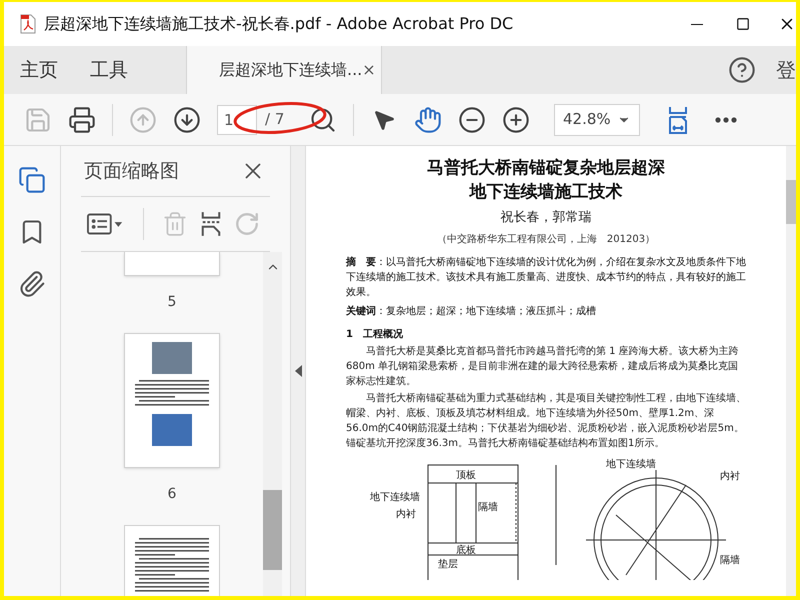 This screenshot has height=600, width=800. Describe the element at coordinates (516, 120) in the screenshot. I see `zoom-in-icon` at that location.